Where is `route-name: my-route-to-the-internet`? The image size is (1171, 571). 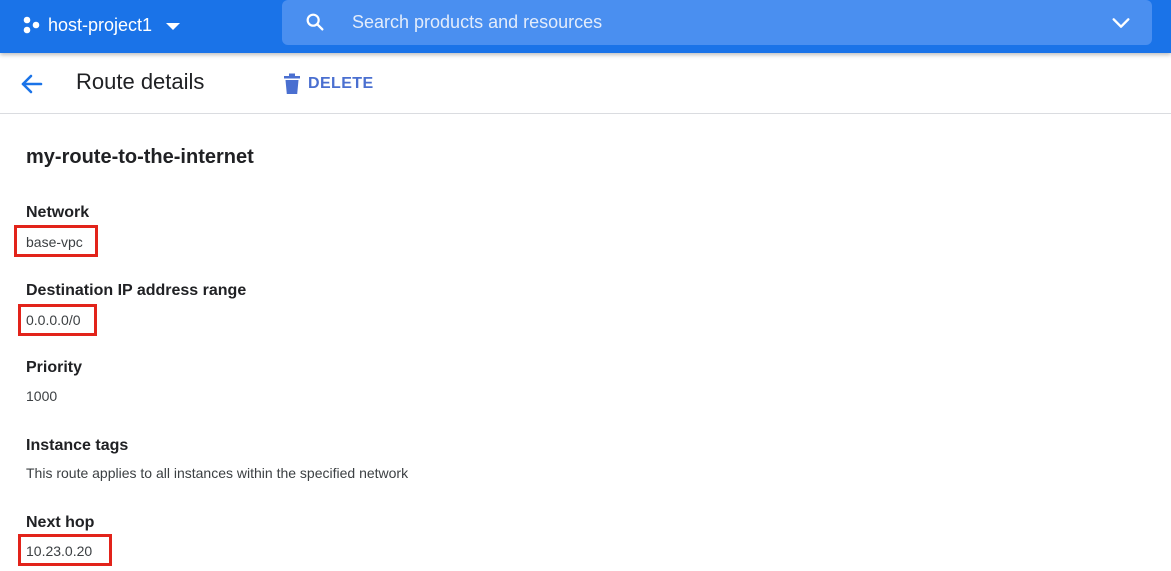 route-name: my-route-to-the-internet is located at coordinates (140, 157).